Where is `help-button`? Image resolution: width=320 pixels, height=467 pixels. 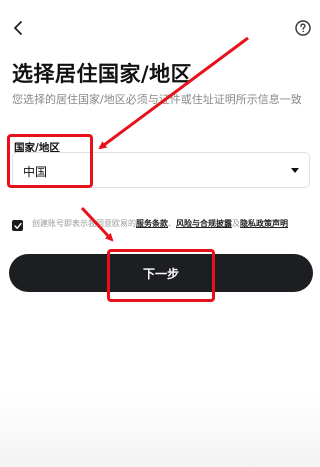 help-button is located at coordinates (303, 28).